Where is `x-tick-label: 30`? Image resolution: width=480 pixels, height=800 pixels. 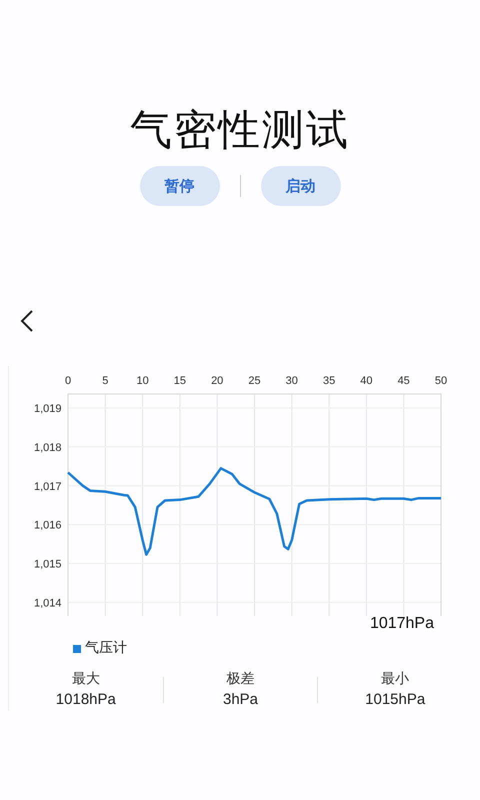 x-tick-label: 30 is located at coordinates (292, 381).